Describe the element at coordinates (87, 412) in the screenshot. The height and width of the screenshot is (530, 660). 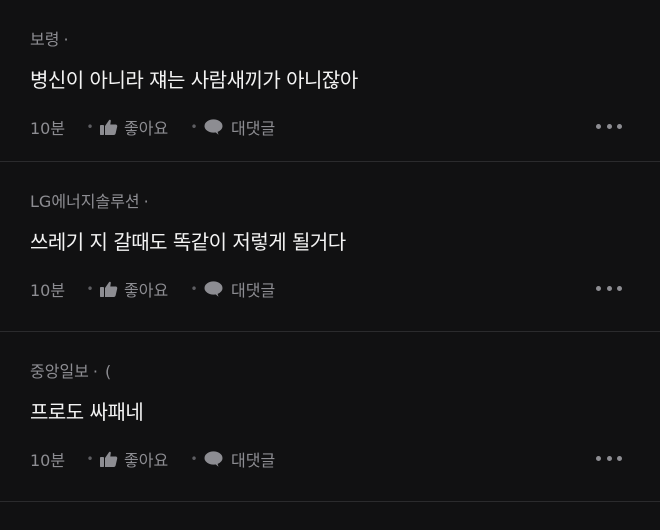
I see `comment-text: 프로도 싸패네` at that location.